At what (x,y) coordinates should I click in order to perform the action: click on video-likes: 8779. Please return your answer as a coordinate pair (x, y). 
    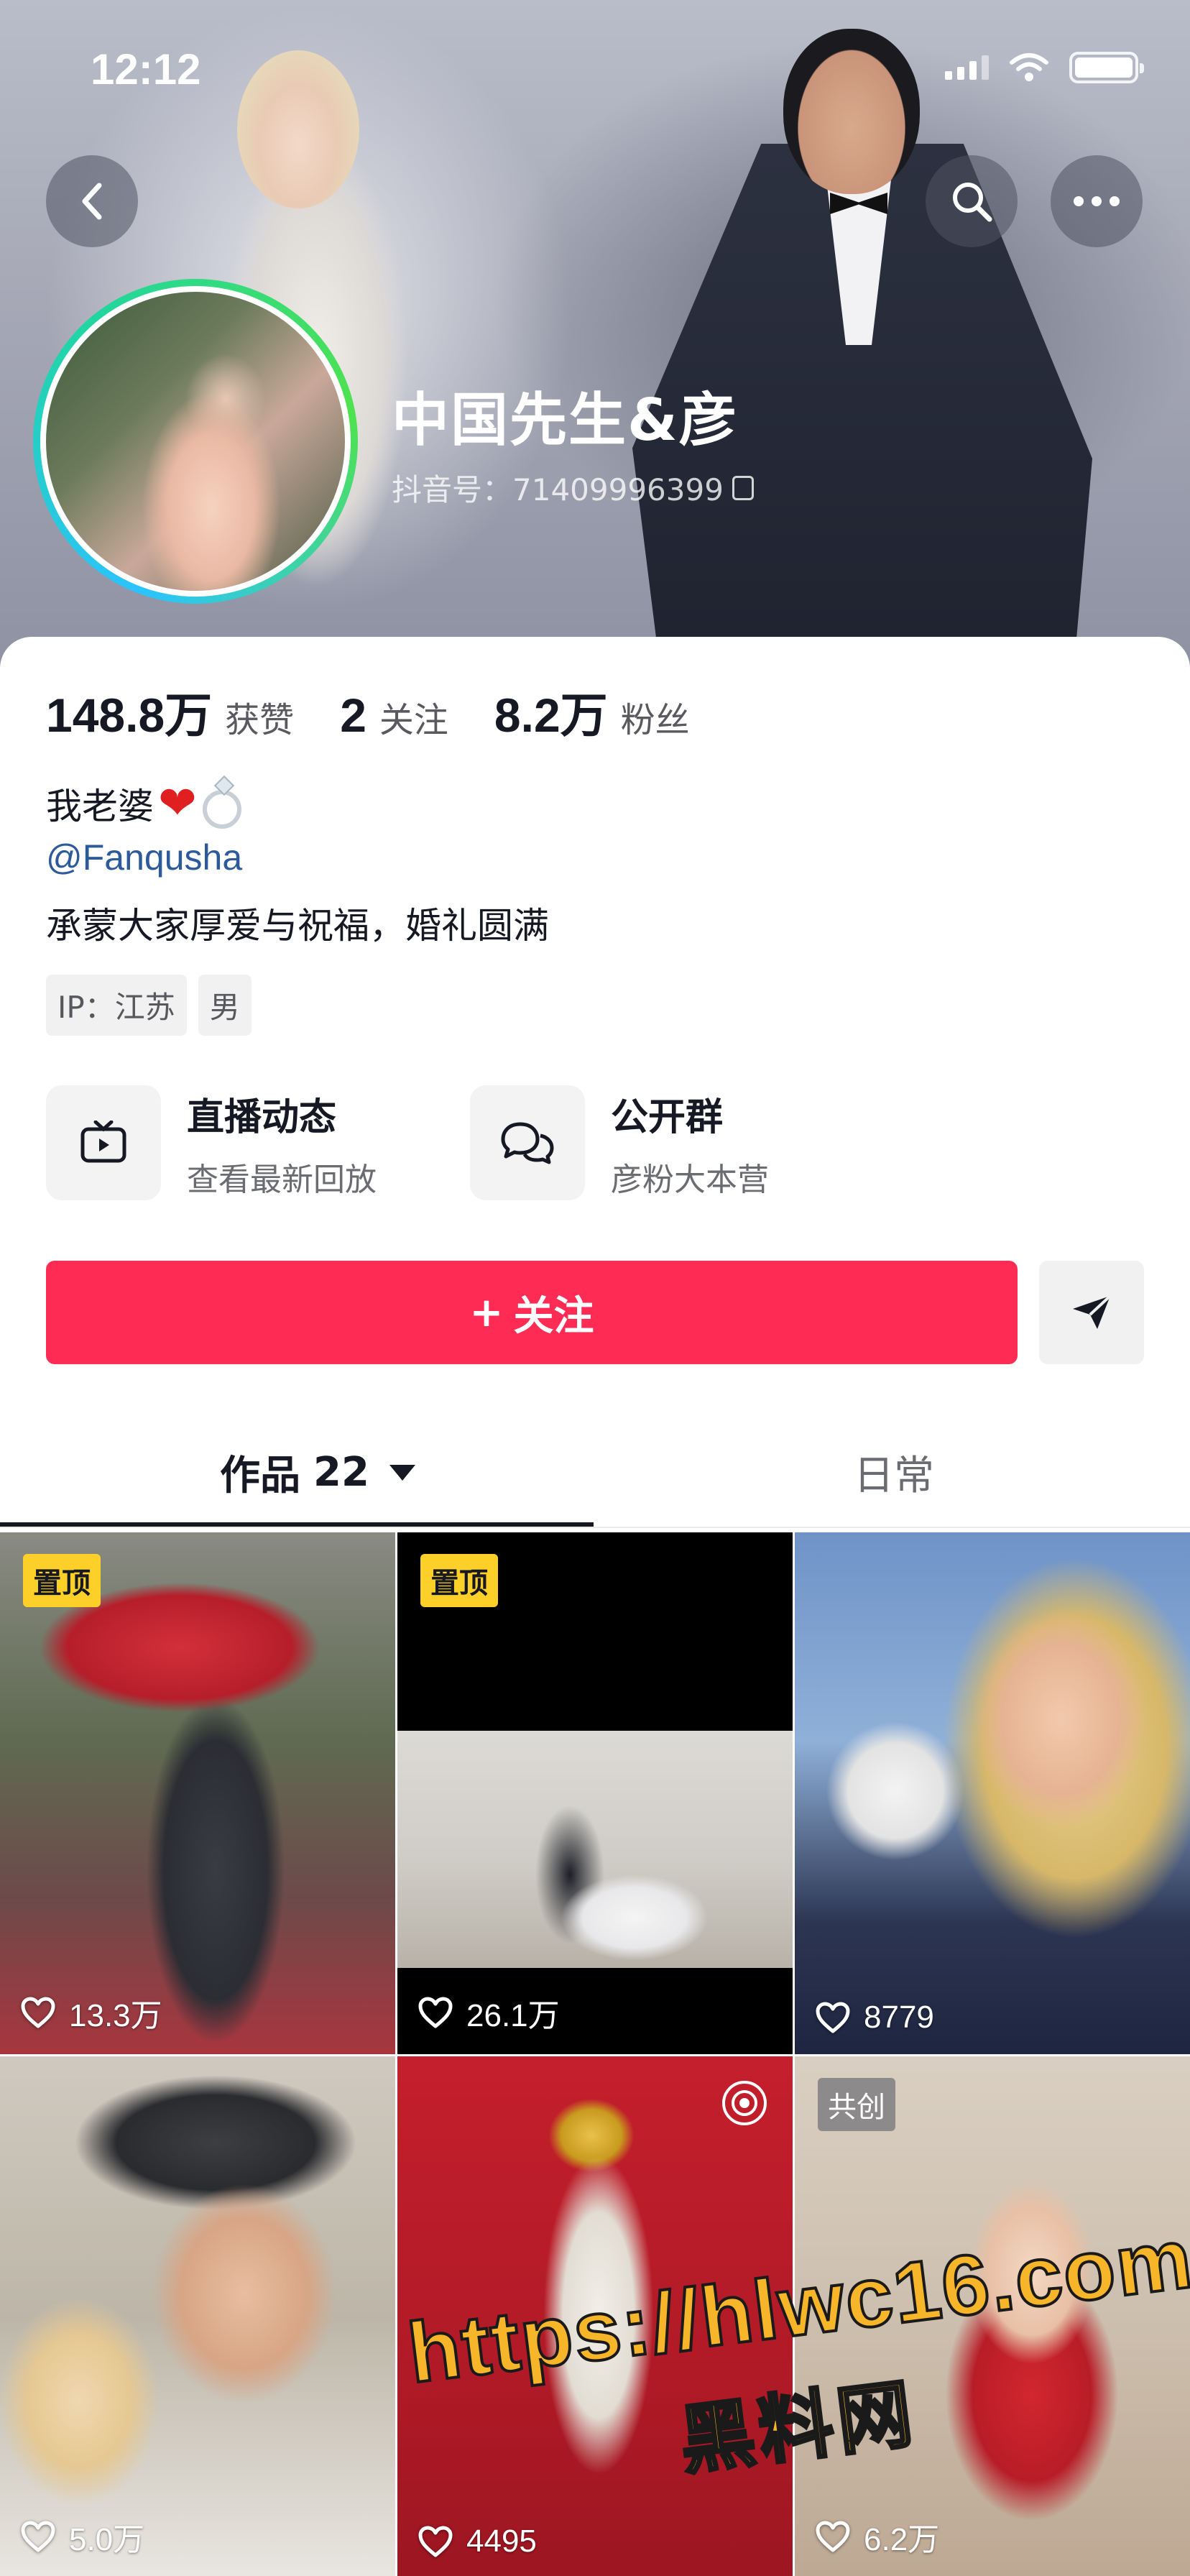
    Looking at the image, I should click on (874, 2018).